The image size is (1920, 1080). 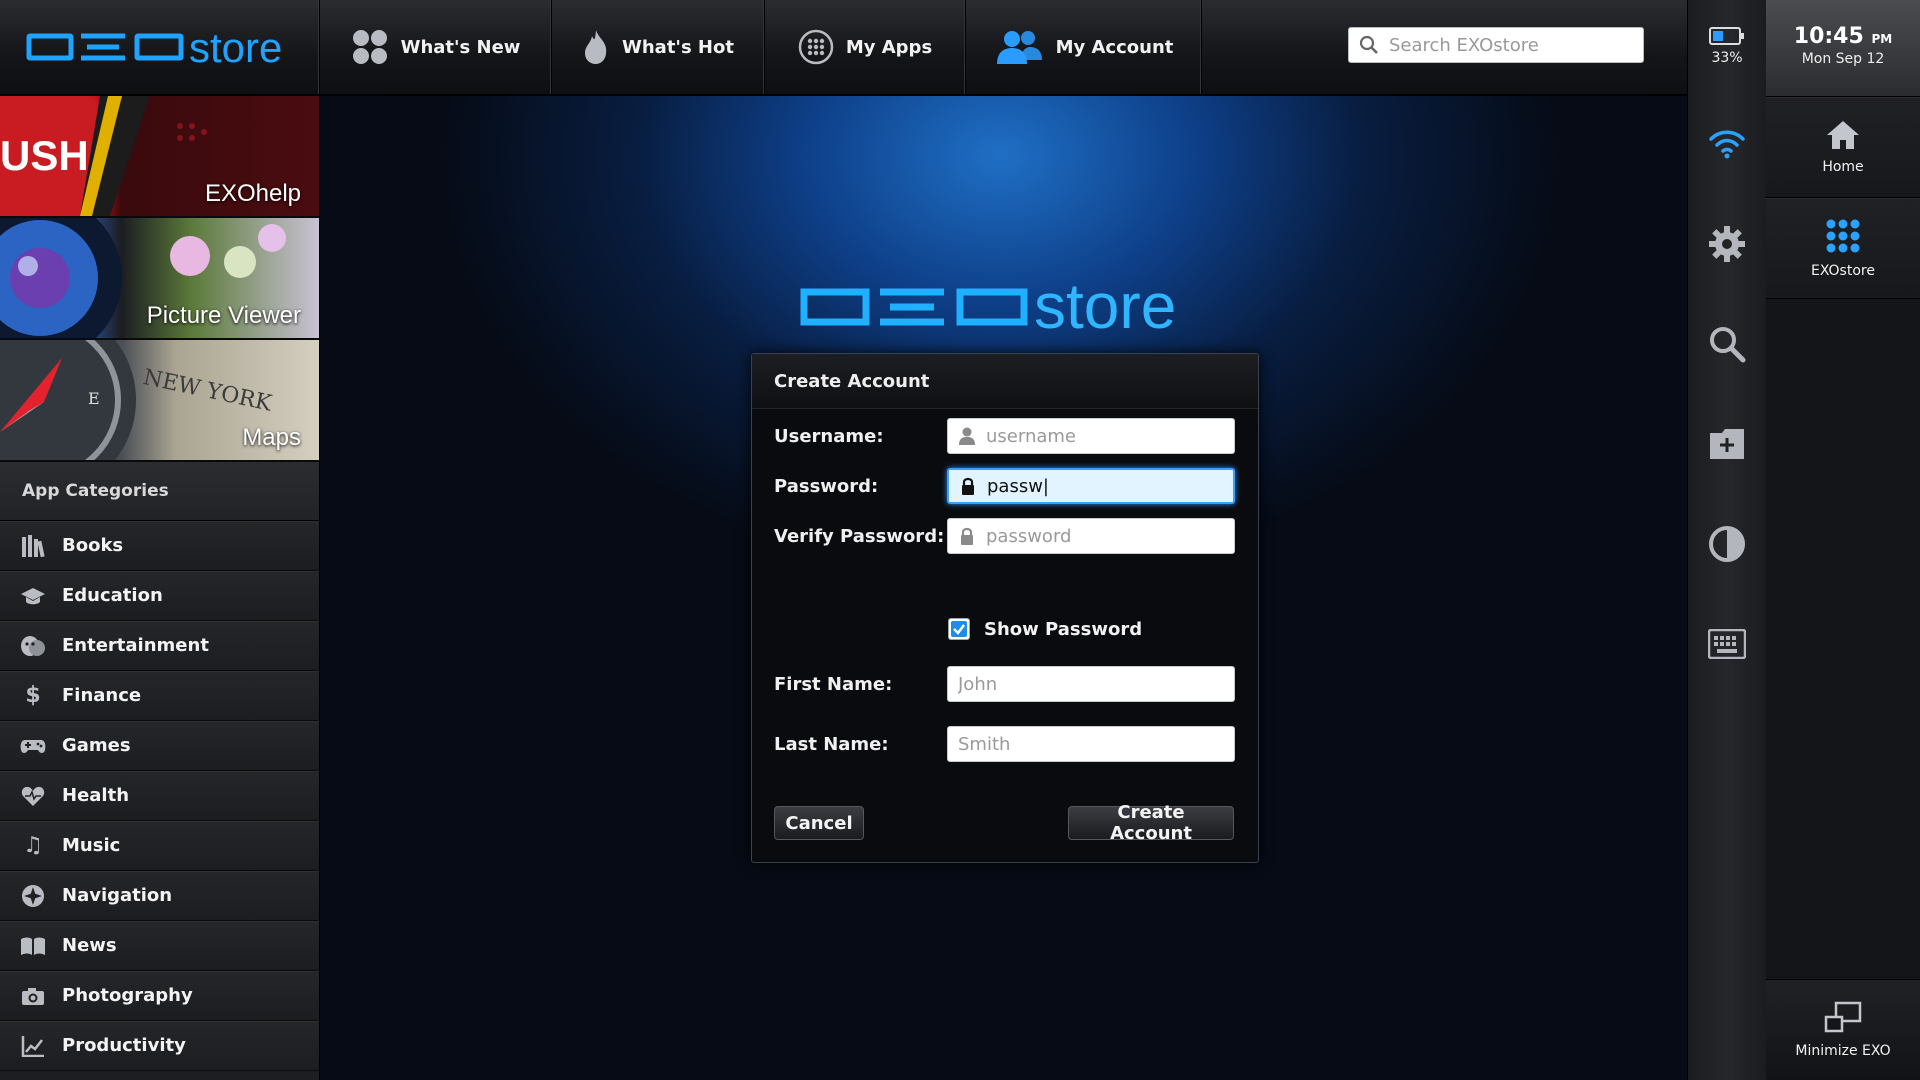 I want to click on tab-my-apps: My Apps, so click(x=865, y=47).